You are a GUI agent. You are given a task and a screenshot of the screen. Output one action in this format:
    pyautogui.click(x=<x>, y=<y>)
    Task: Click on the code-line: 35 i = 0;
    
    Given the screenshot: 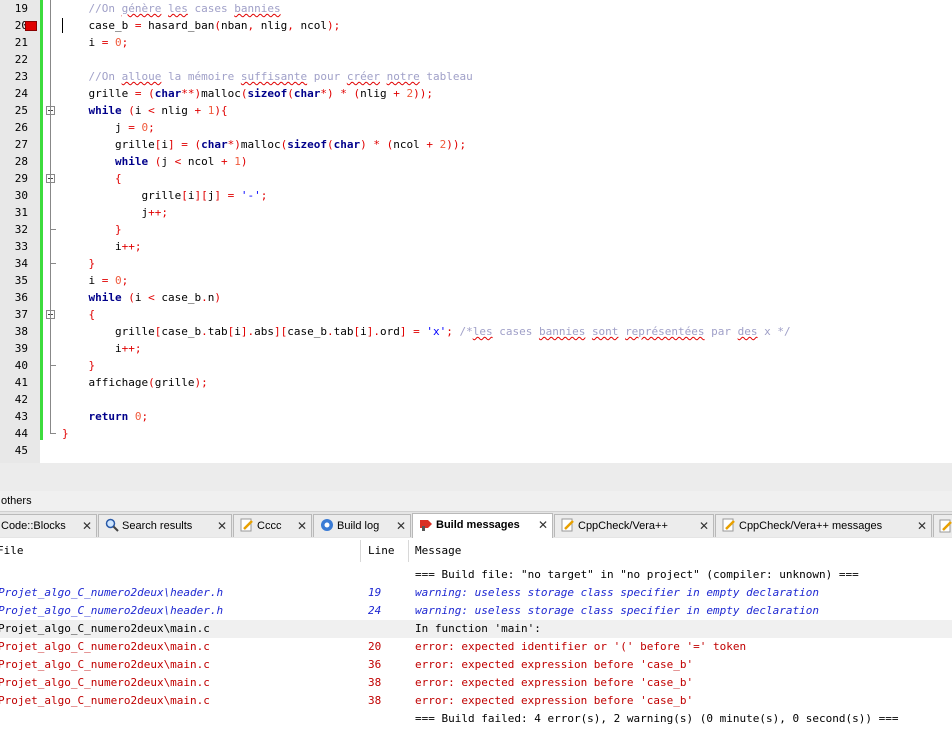 What is the action you would take?
    pyautogui.click(x=476, y=280)
    